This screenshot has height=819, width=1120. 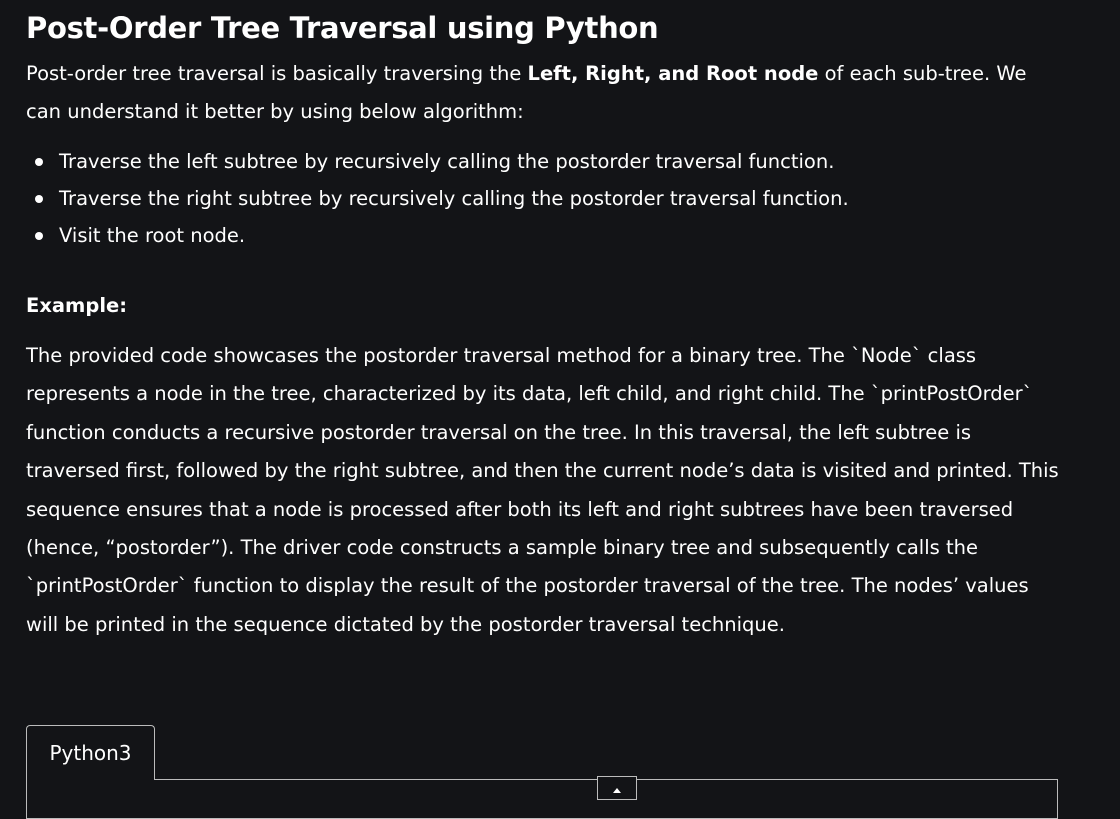 What do you see at coordinates (542, 799) in the screenshot?
I see `code-panel` at bounding box center [542, 799].